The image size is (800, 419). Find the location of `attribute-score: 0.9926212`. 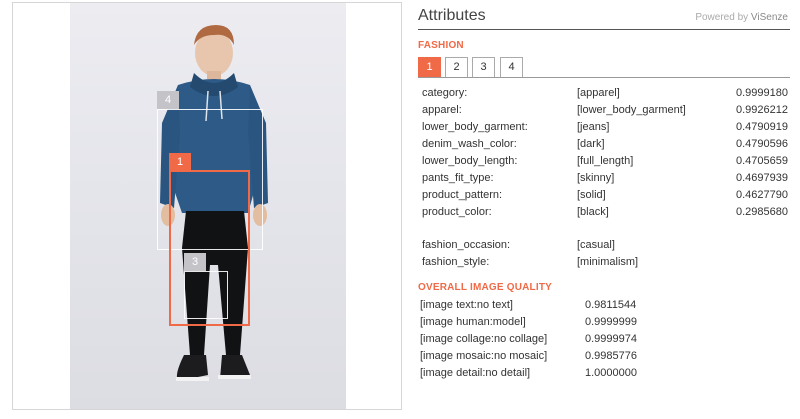

attribute-score: 0.9926212 is located at coordinates (762, 110).